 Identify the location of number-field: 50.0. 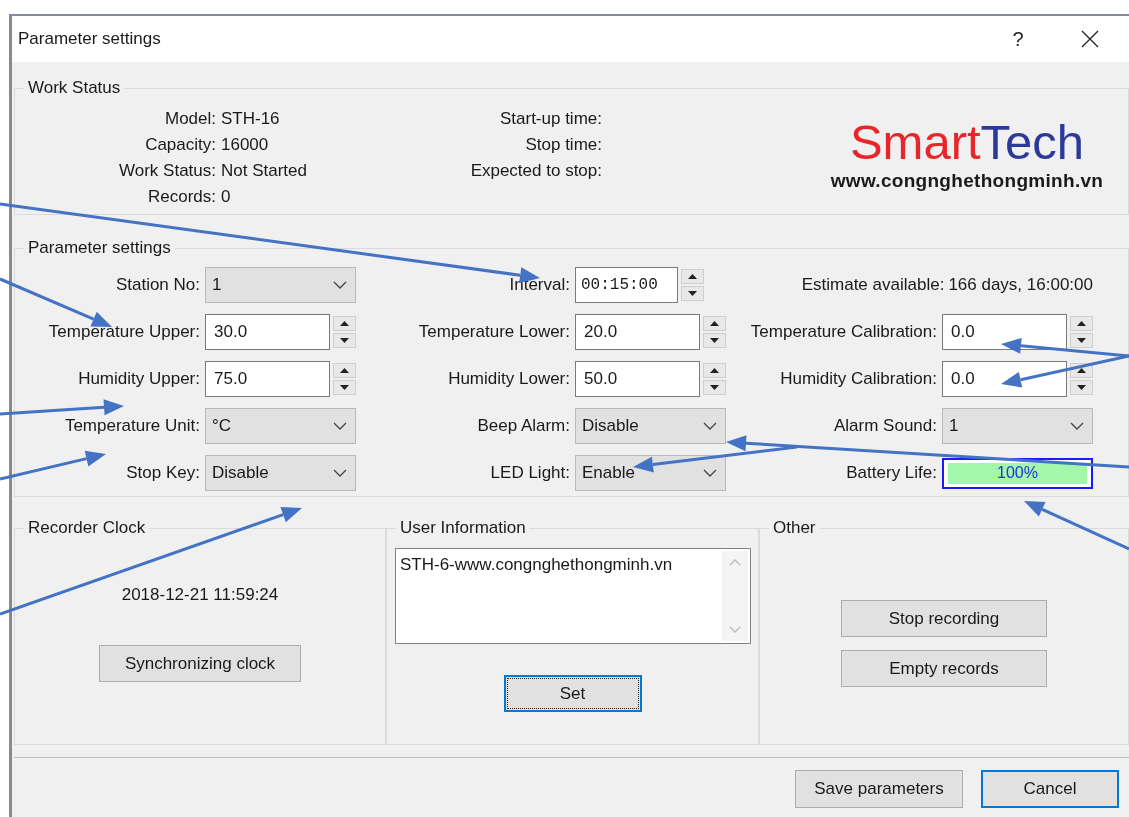
(637, 379).